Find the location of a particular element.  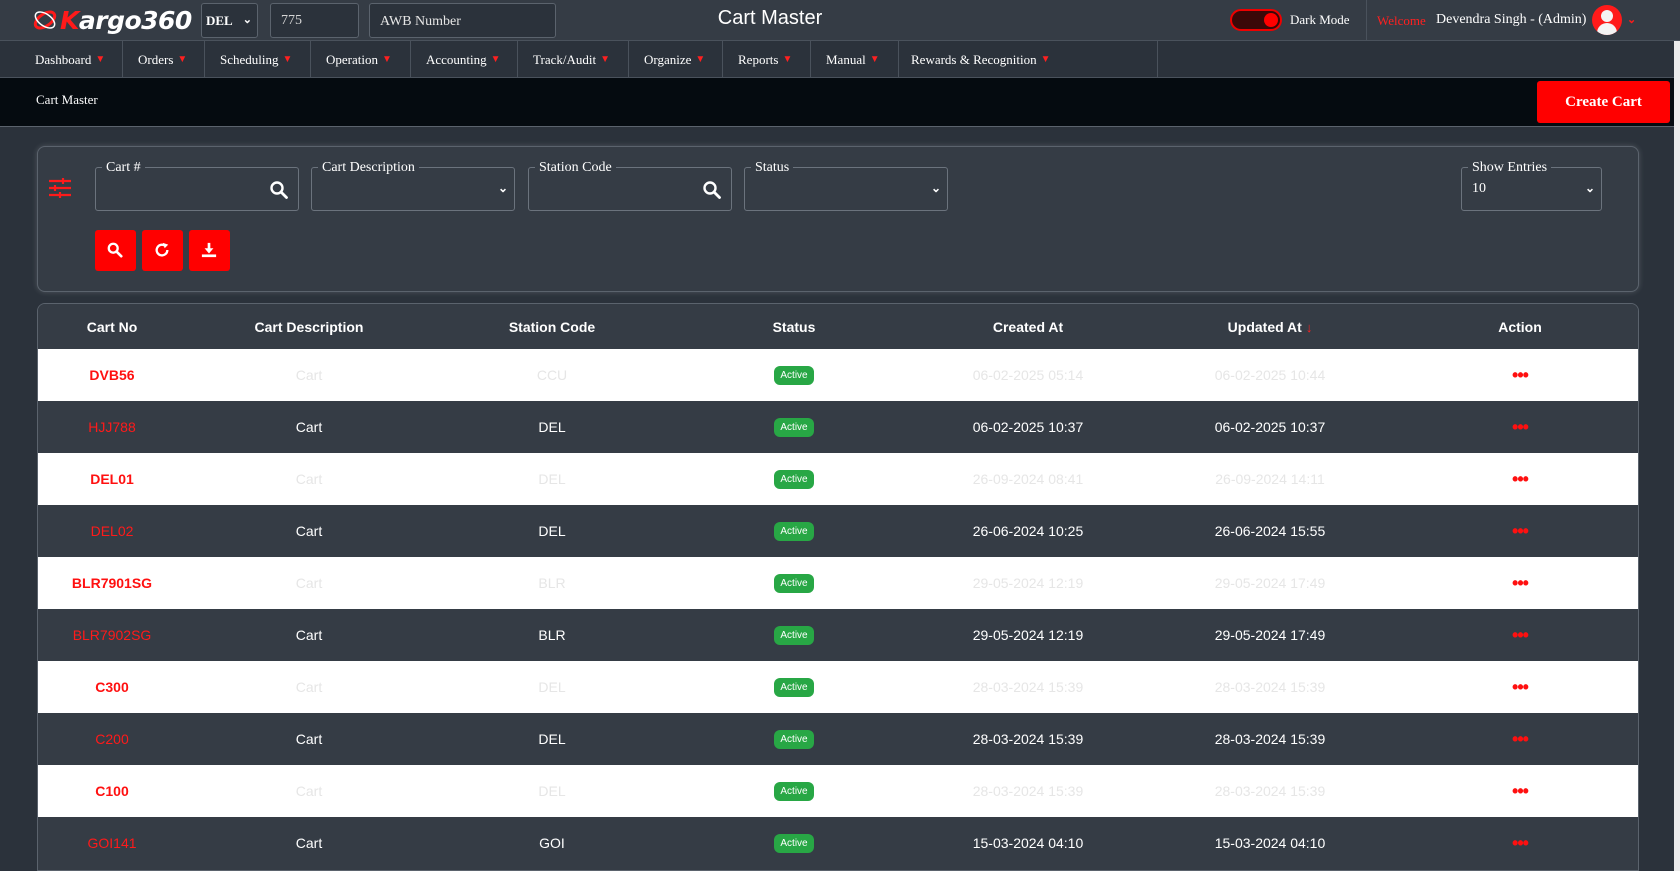

updated-at-cell: 26-09-2024 14:11 is located at coordinates (1270, 479).